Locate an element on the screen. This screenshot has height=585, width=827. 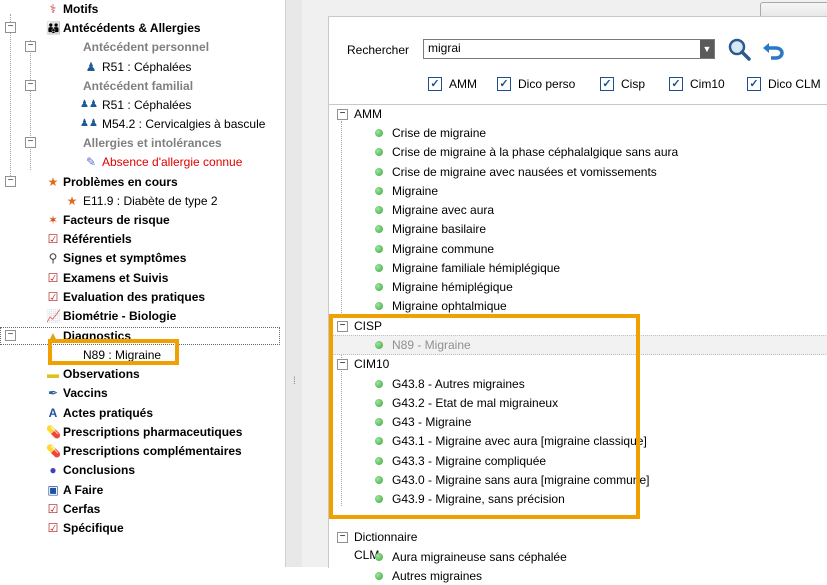
family-icon: 👪 is located at coordinates (53, 28).